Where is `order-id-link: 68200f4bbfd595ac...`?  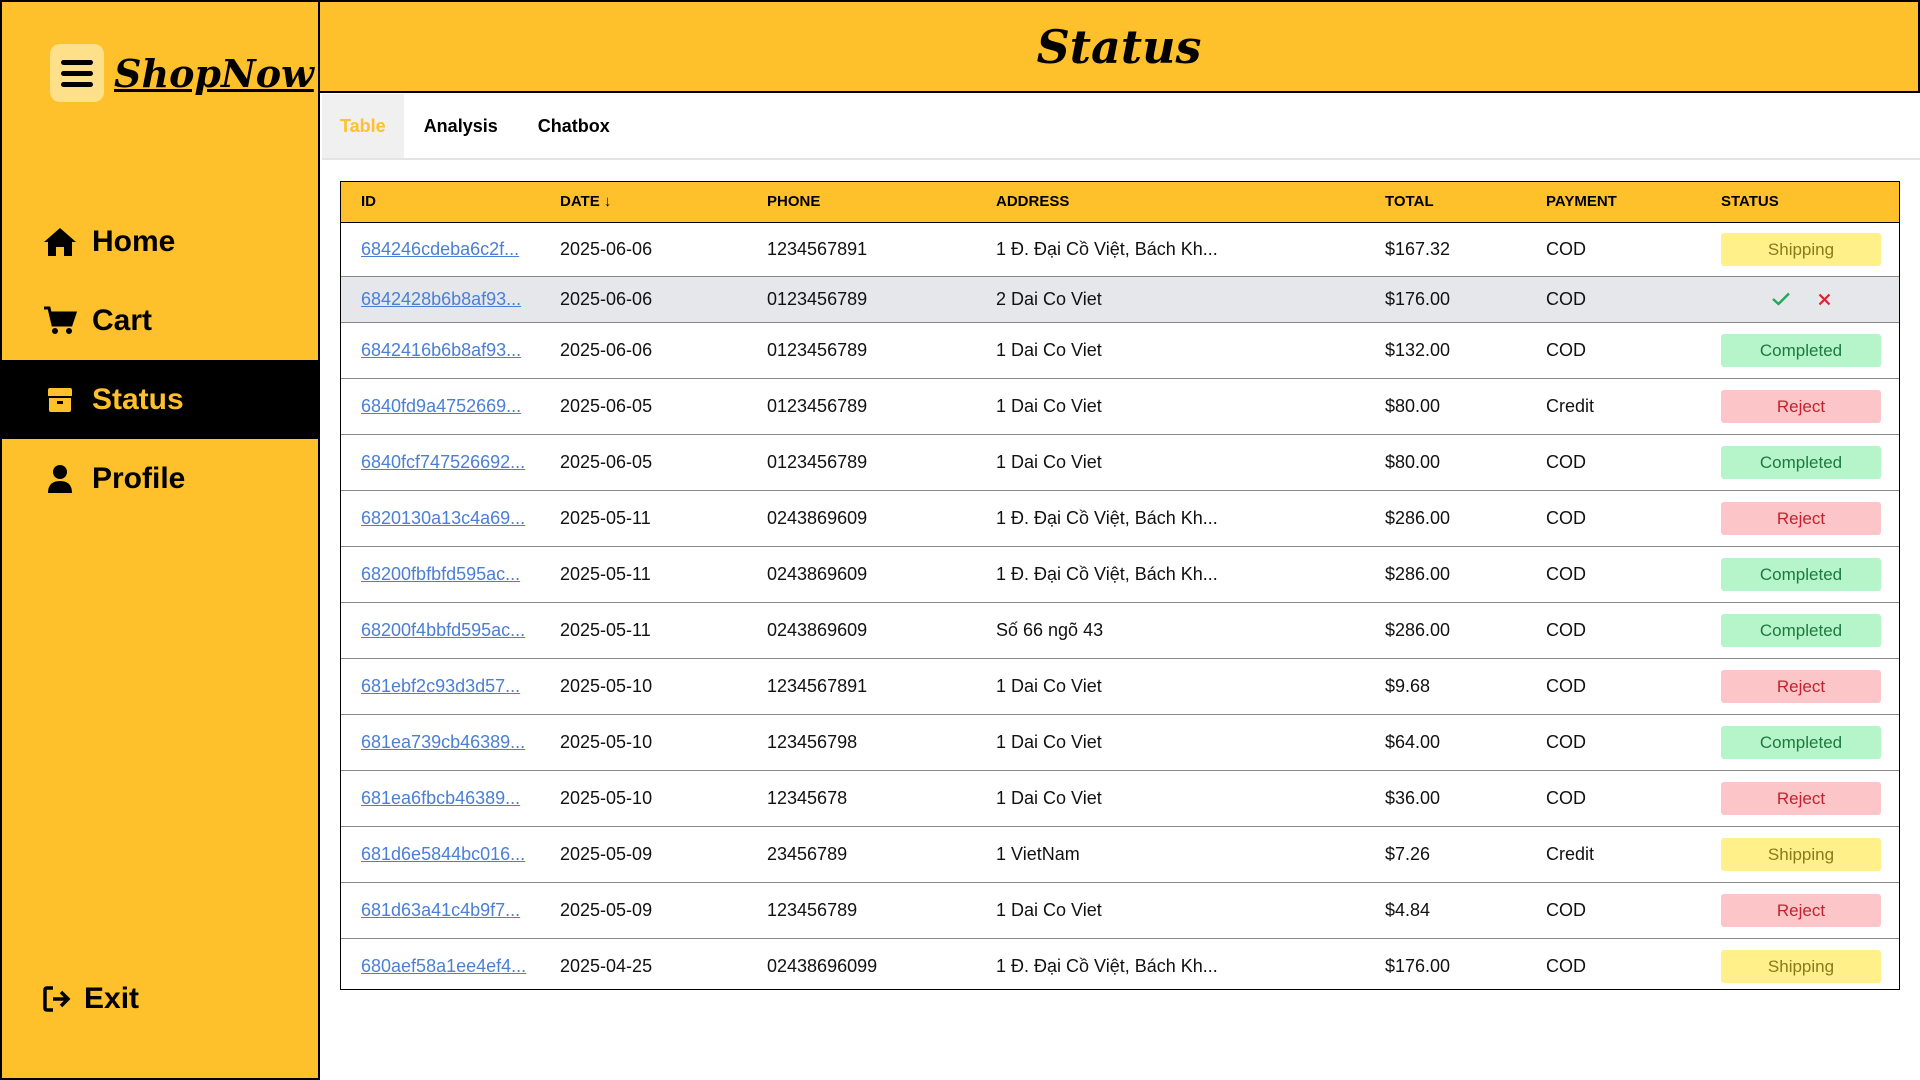
order-id-link: 68200f4bbfd595ac... is located at coordinates (443, 630).